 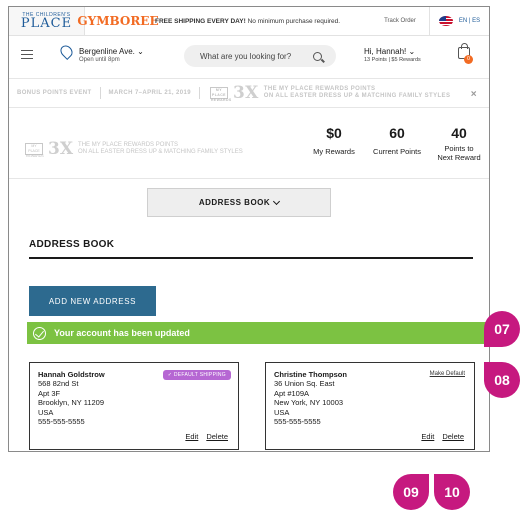 I want to click on store-hours: Open until 8pm, so click(x=99, y=60).